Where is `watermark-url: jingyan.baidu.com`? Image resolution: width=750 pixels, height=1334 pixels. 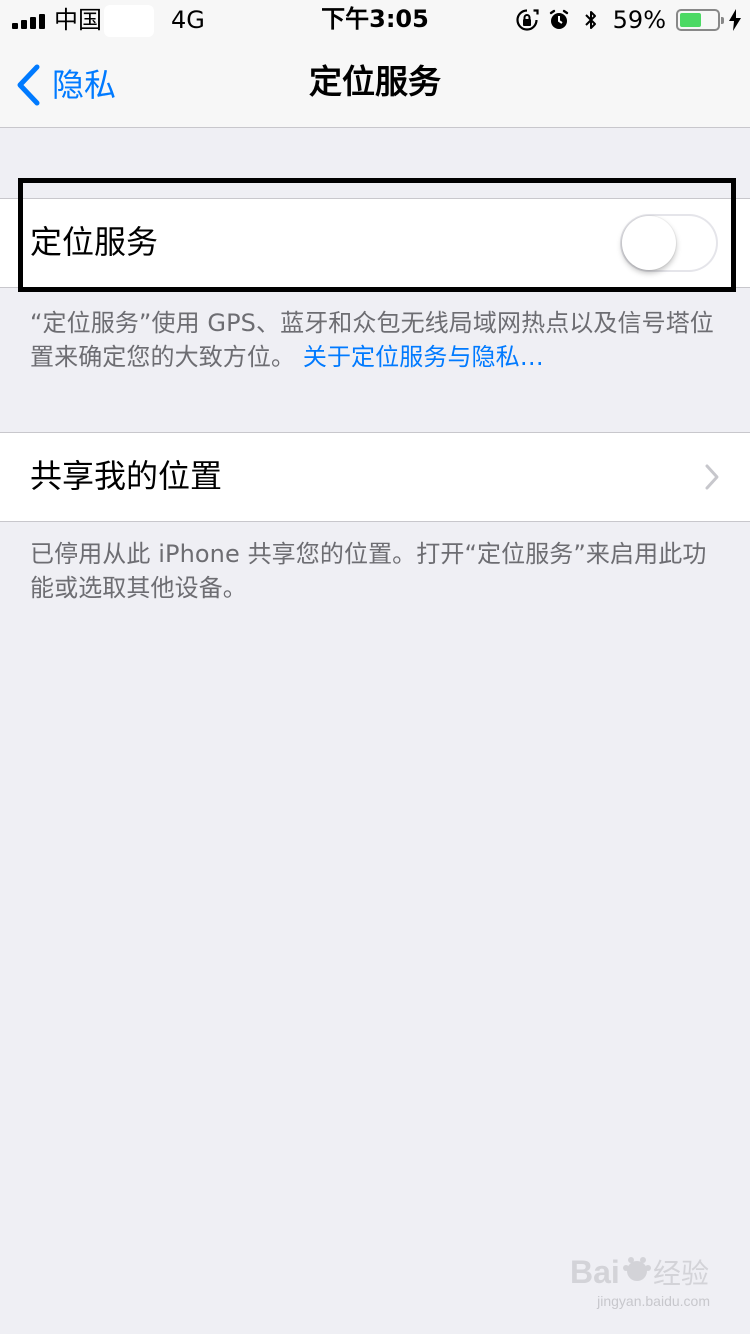
watermark-url: jingyan.baidu.com is located at coordinates (653, 1301).